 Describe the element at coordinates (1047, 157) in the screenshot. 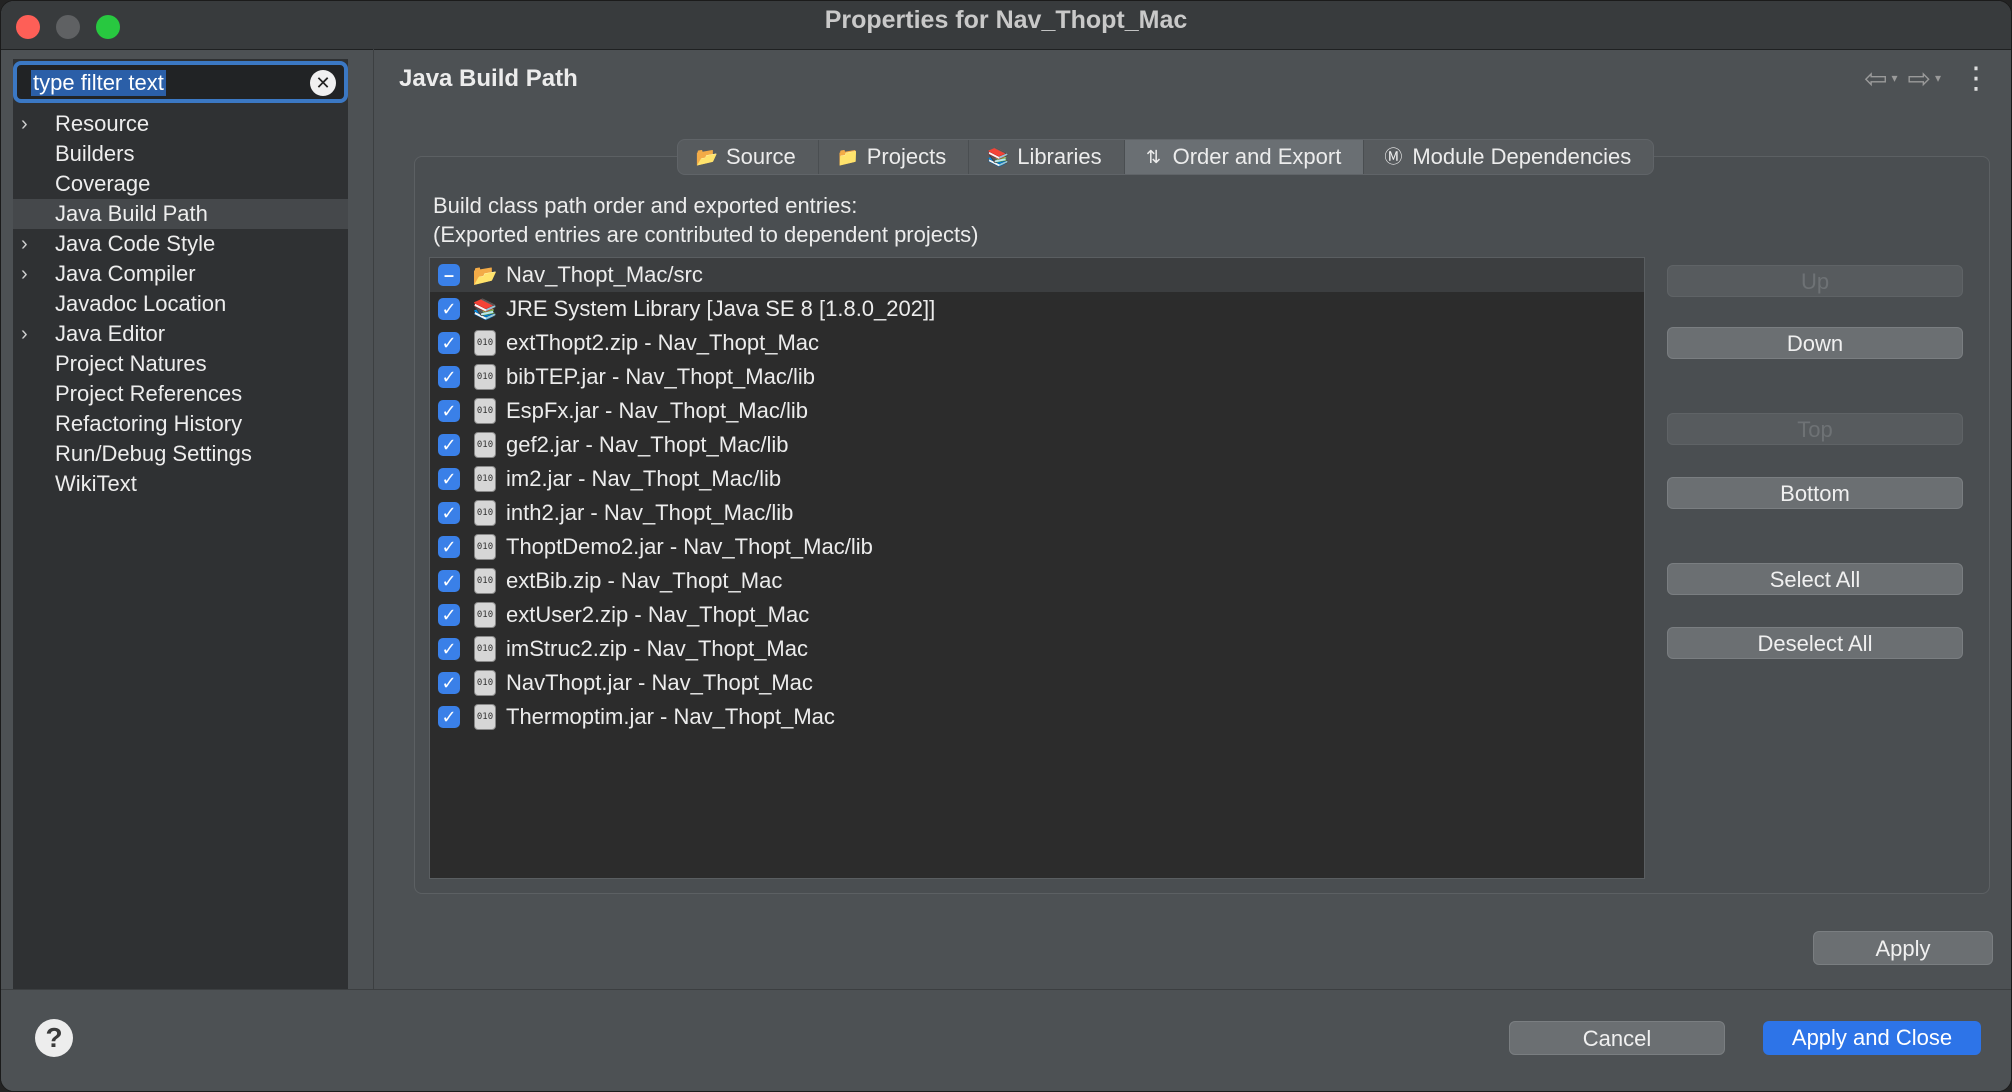

I see `tab-libraries: 📚 Libraries` at that location.